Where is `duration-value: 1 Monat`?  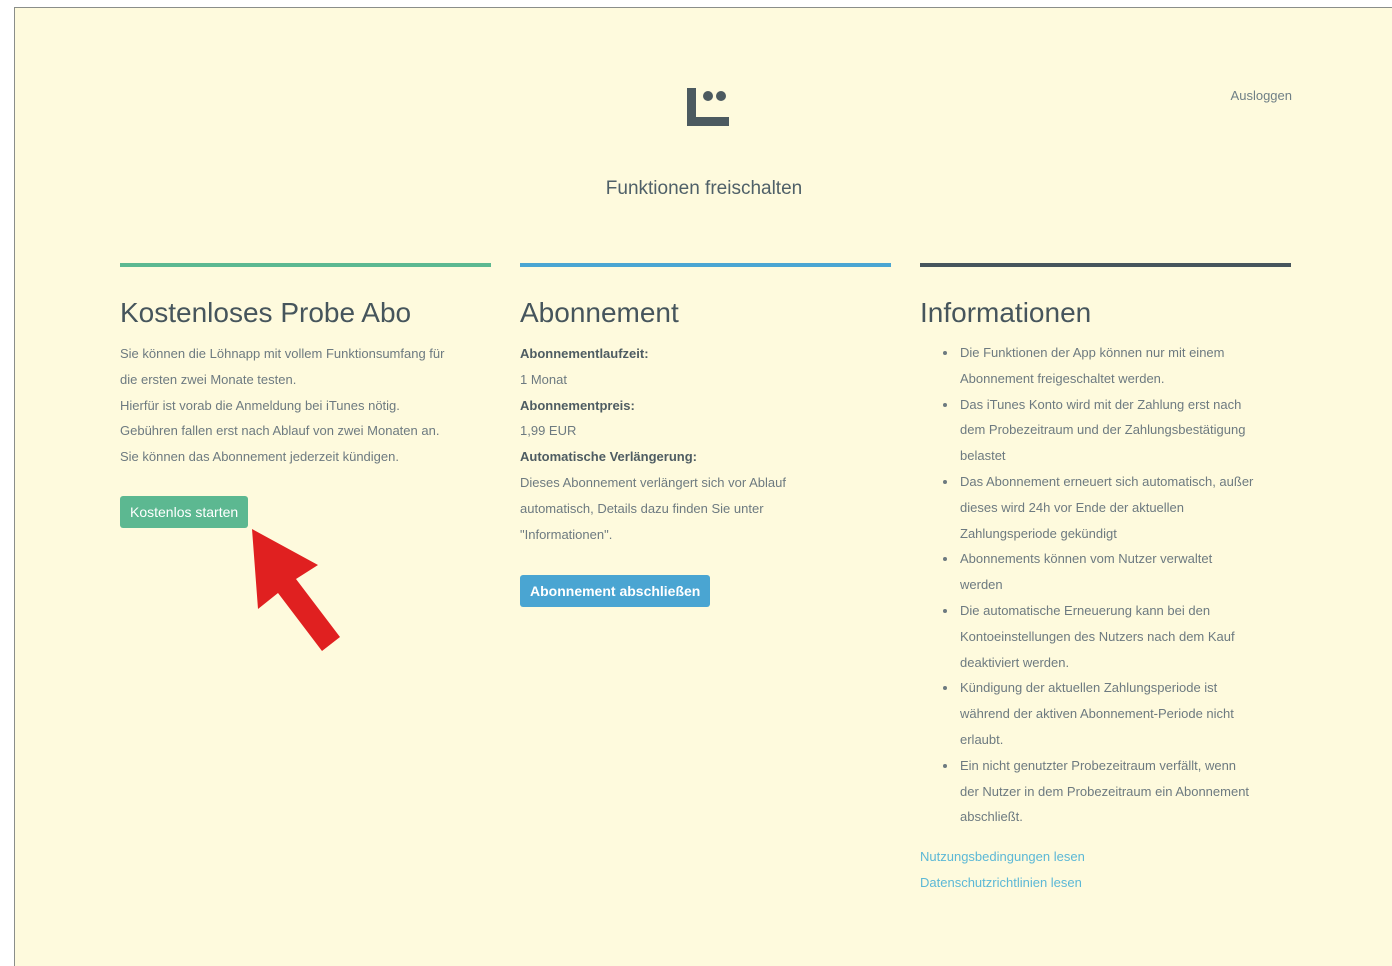
duration-value: 1 Monat is located at coordinates (543, 379).